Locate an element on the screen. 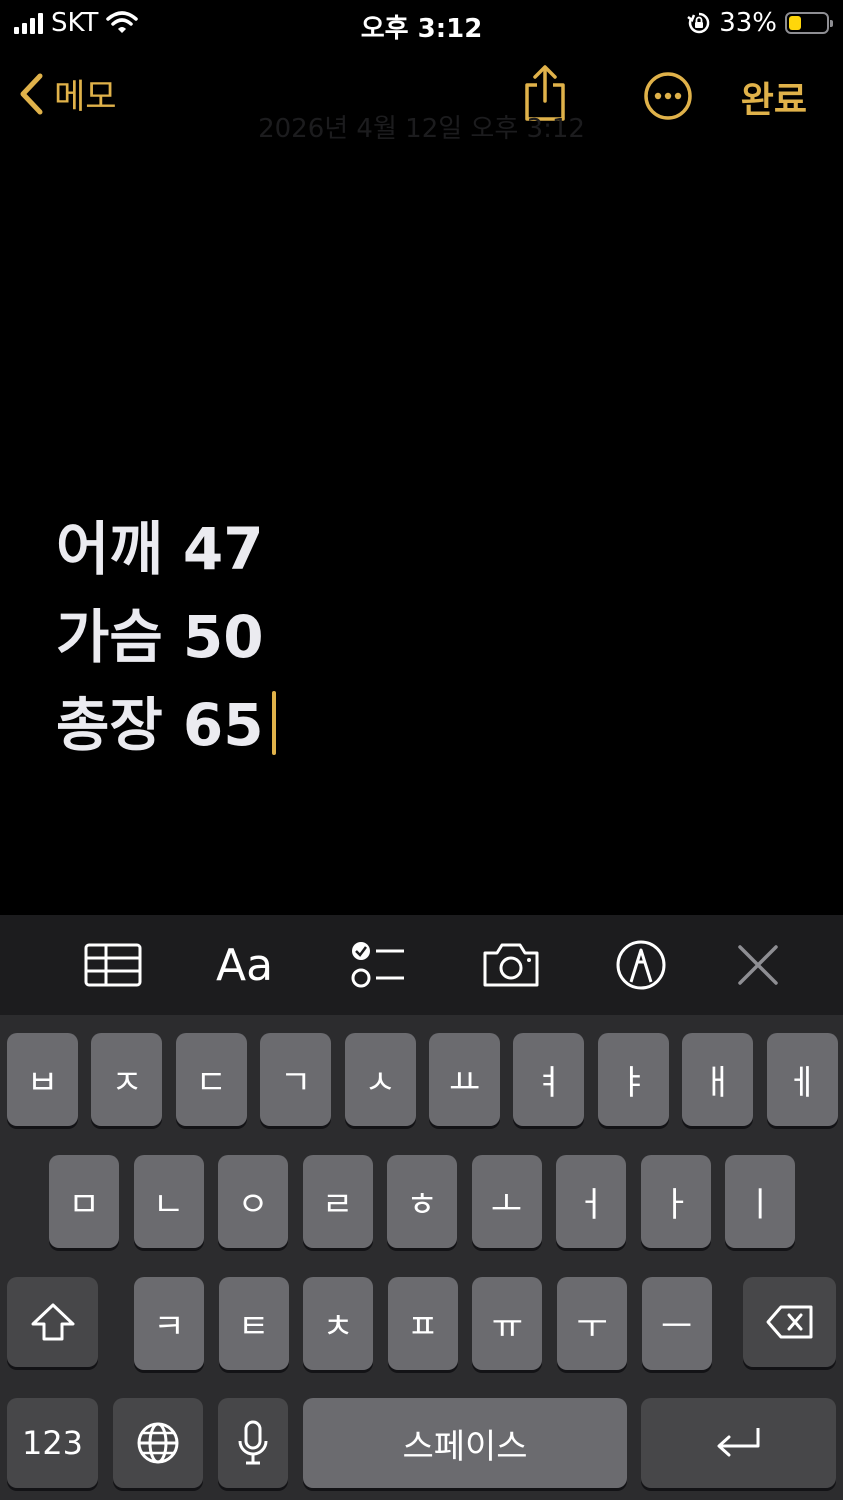  key-row3-2: ㅊ is located at coordinates (338, 1323).